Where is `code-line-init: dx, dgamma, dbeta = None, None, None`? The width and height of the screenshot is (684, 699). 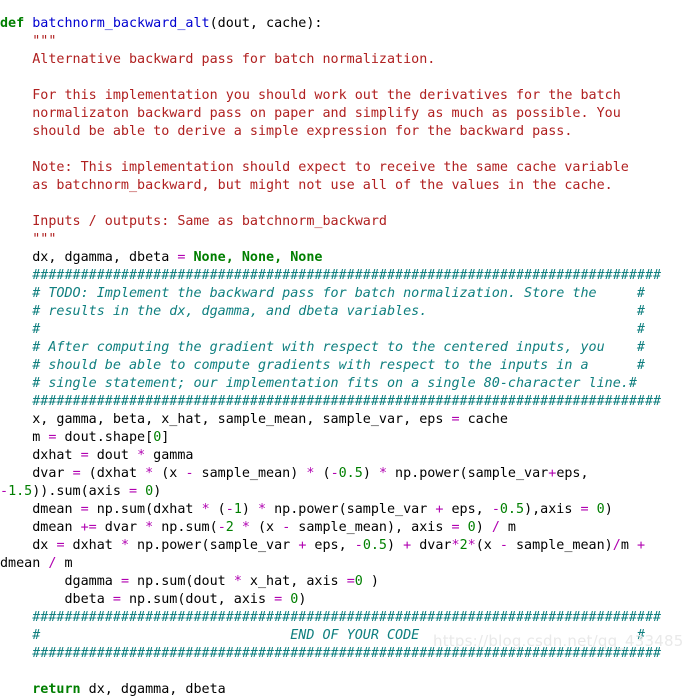
code-line-init: dx, dgamma, dbeta = None, None, None is located at coordinates (330, 258).